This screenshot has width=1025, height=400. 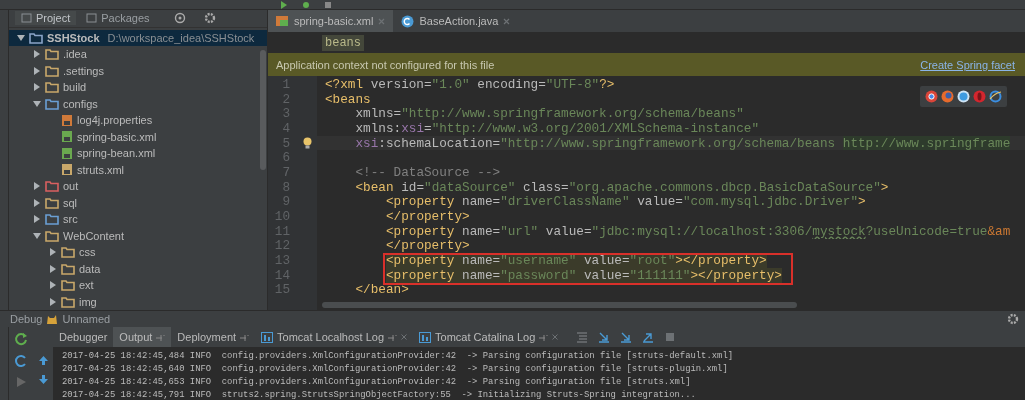 I want to click on code-line: <beans, so click(x=348, y=99).